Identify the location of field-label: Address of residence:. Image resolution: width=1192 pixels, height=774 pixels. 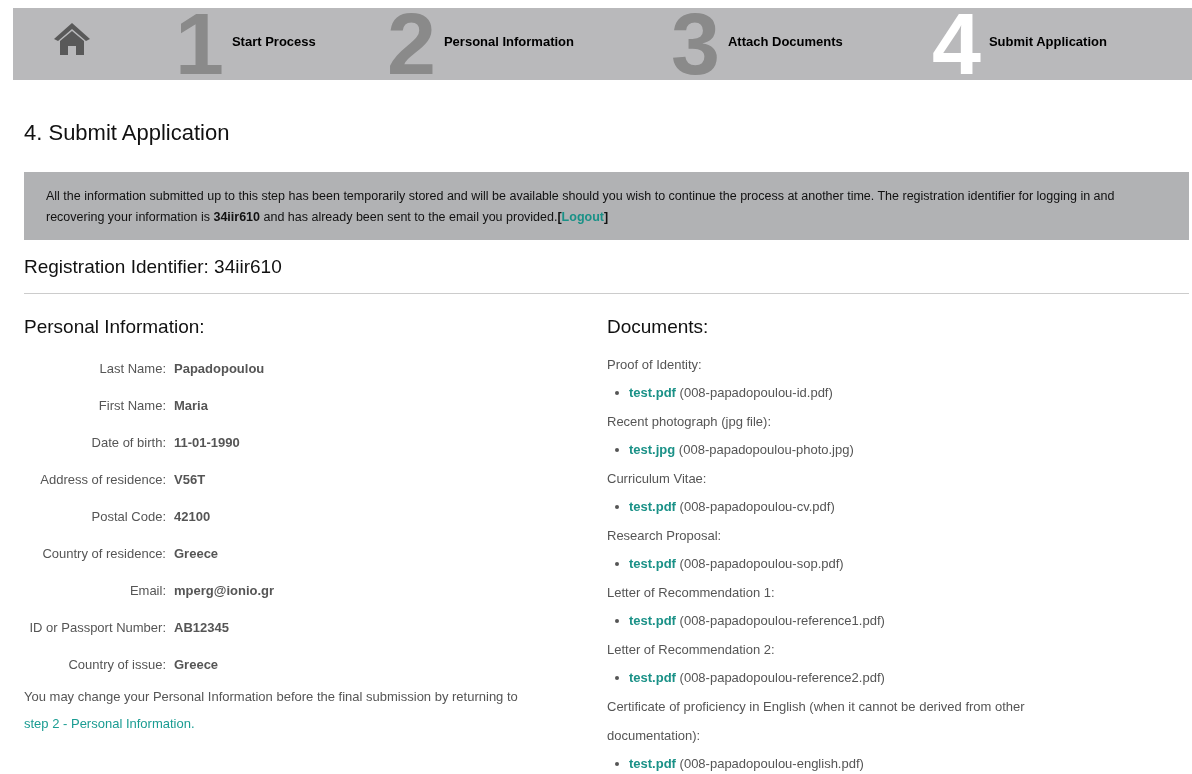
(102, 479).